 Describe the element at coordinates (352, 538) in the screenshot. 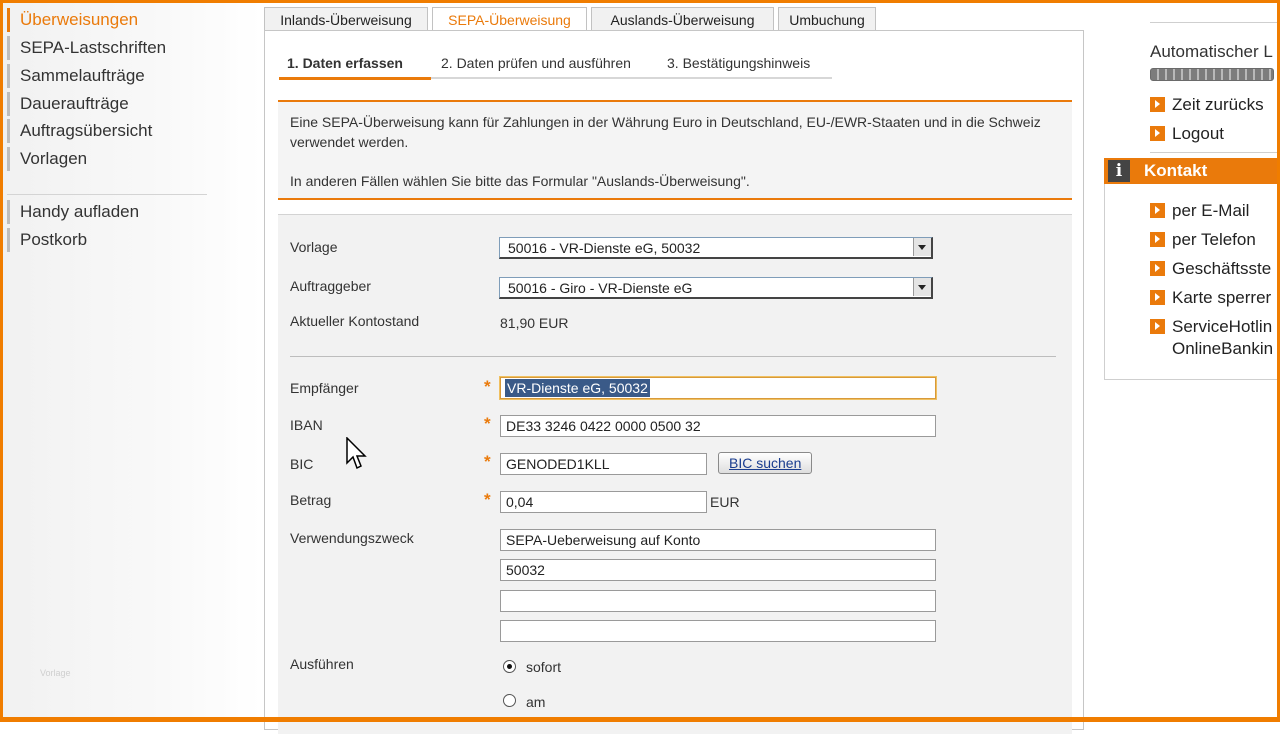

I see `verwendungszweck-label: Verwendungszweck` at that location.